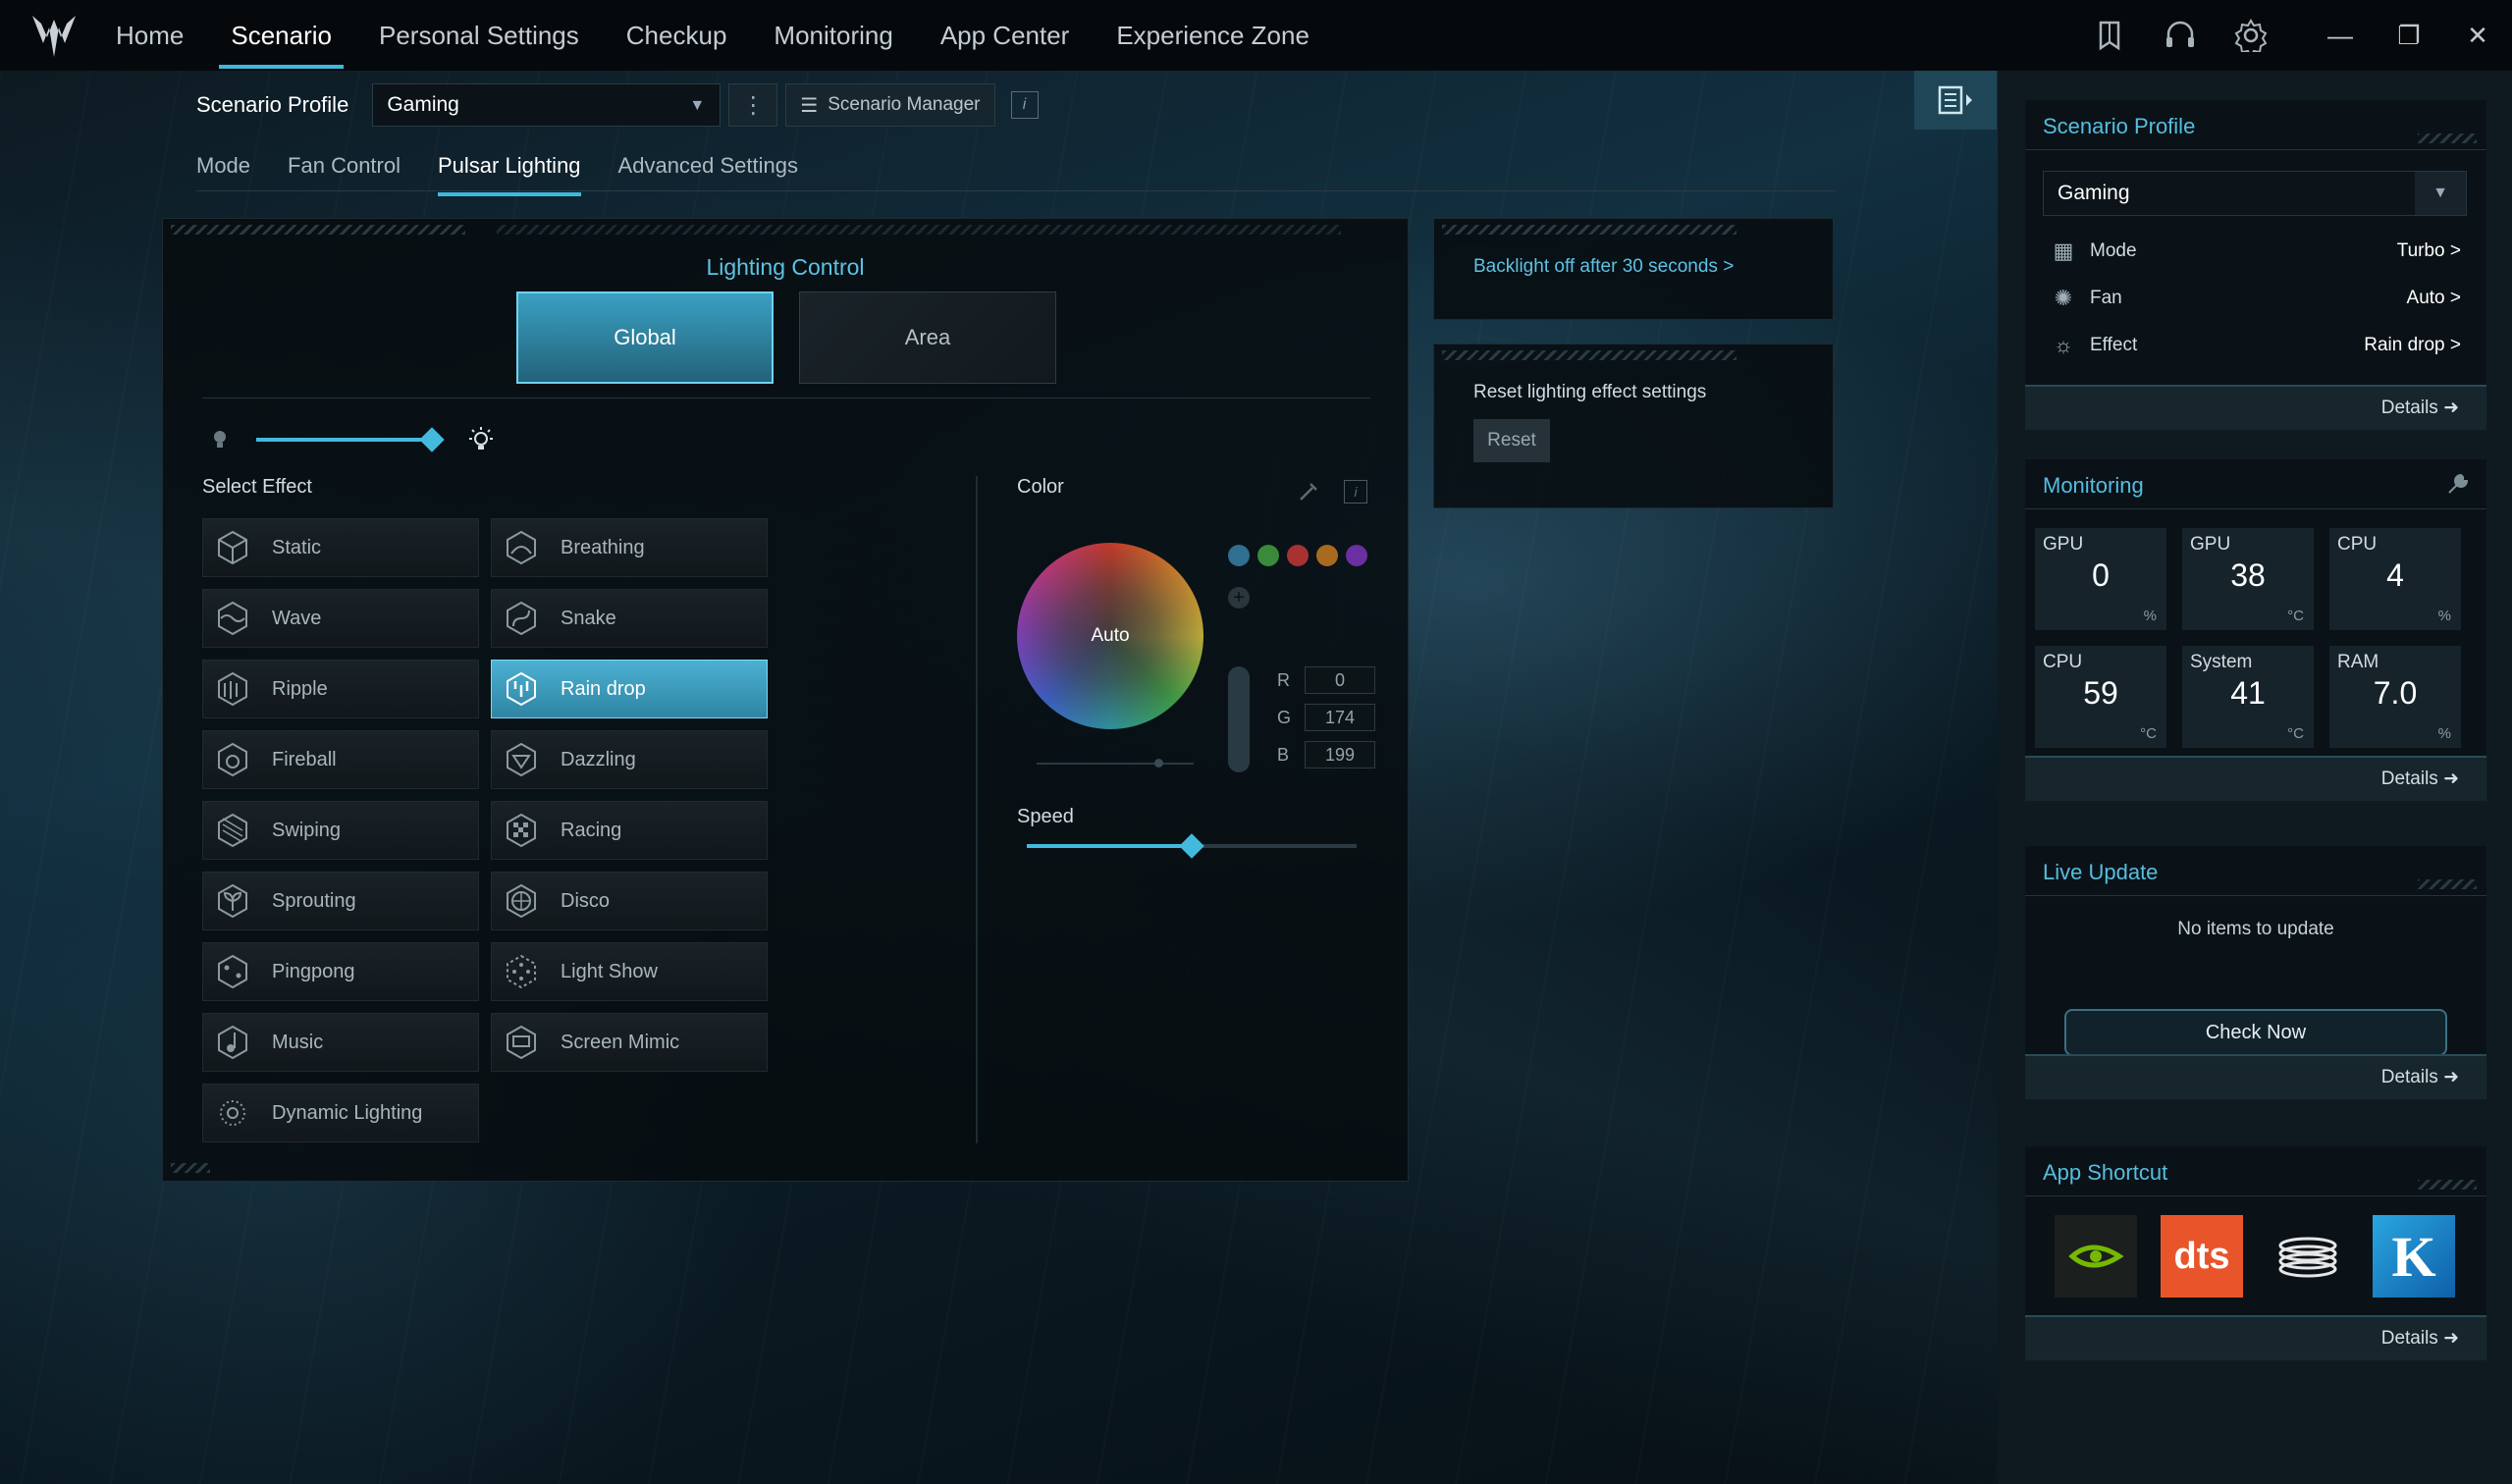 The width and height of the screenshot is (2512, 1484). I want to click on effect-dazzling: Dazzling, so click(629, 759).